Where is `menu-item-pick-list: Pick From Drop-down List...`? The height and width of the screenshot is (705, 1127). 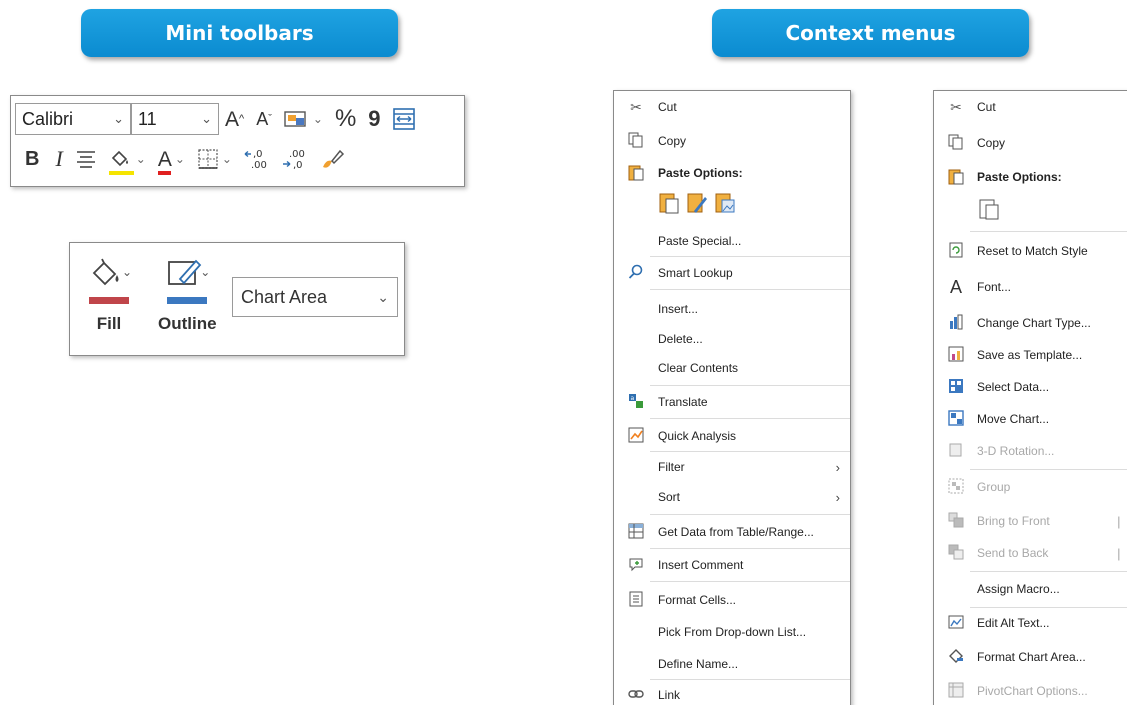
menu-item-pick-list: Pick From Drop-down List... is located at coordinates (732, 632).